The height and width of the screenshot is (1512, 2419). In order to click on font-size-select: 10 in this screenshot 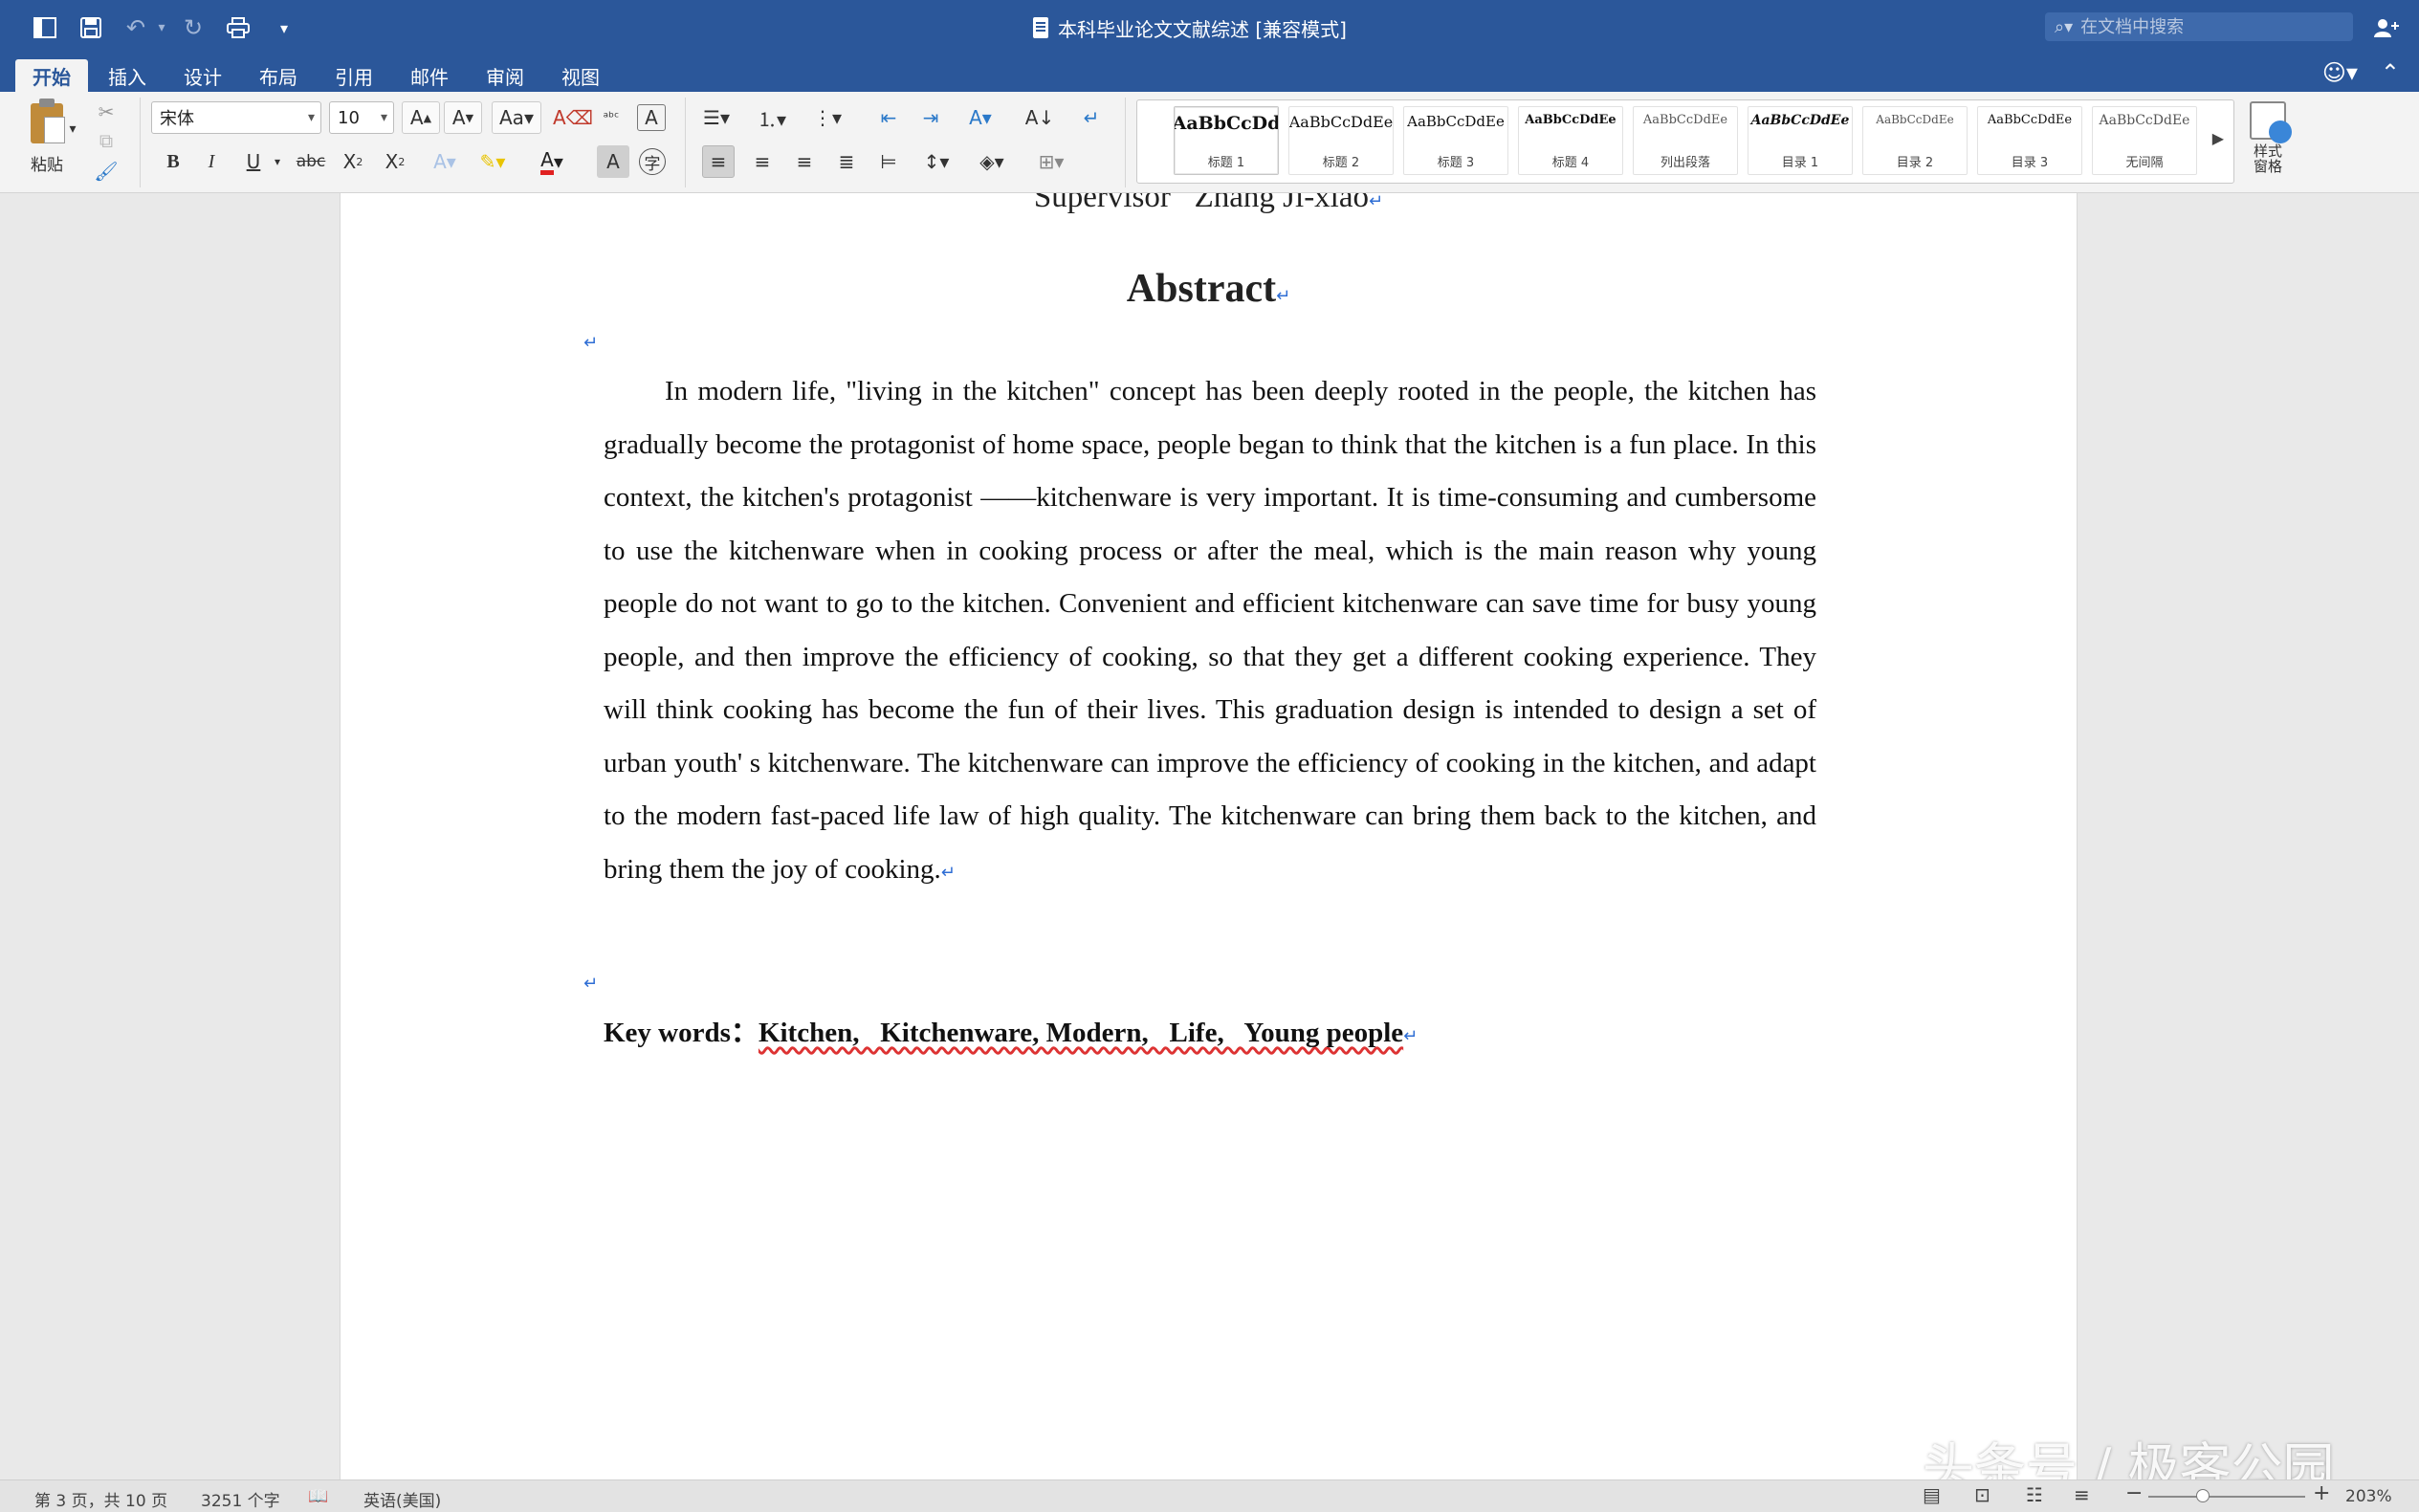, I will do `click(361, 117)`.